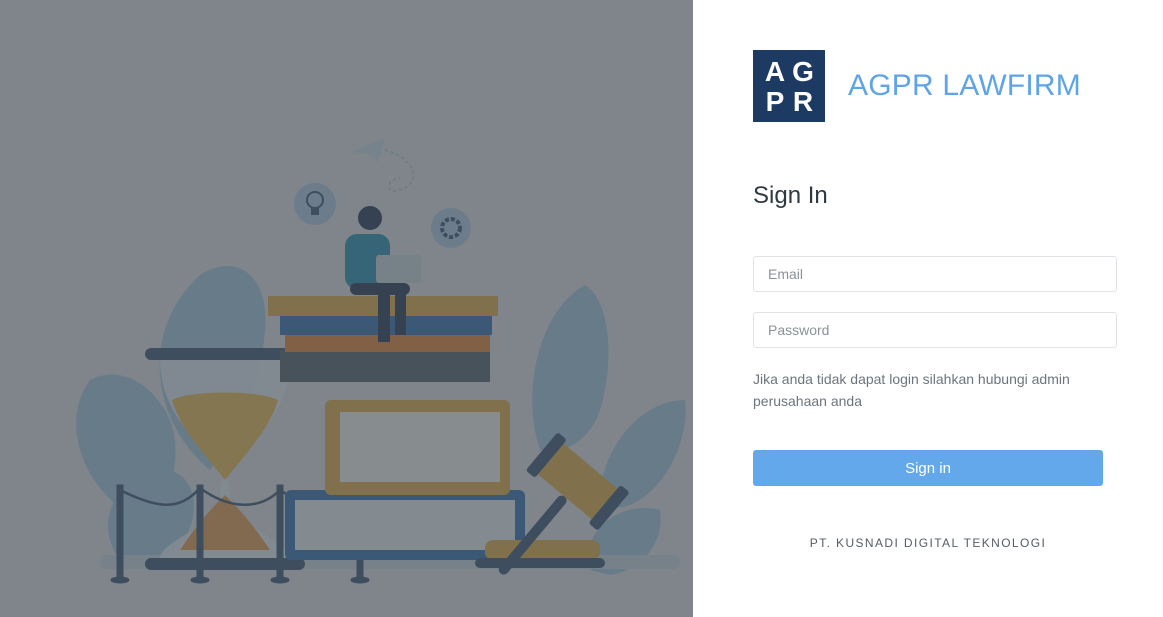 This screenshot has width=1163, height=617. Describe the element at coordinates (803, 101) in the screenshot. I see `logo-letter: R` at that location.